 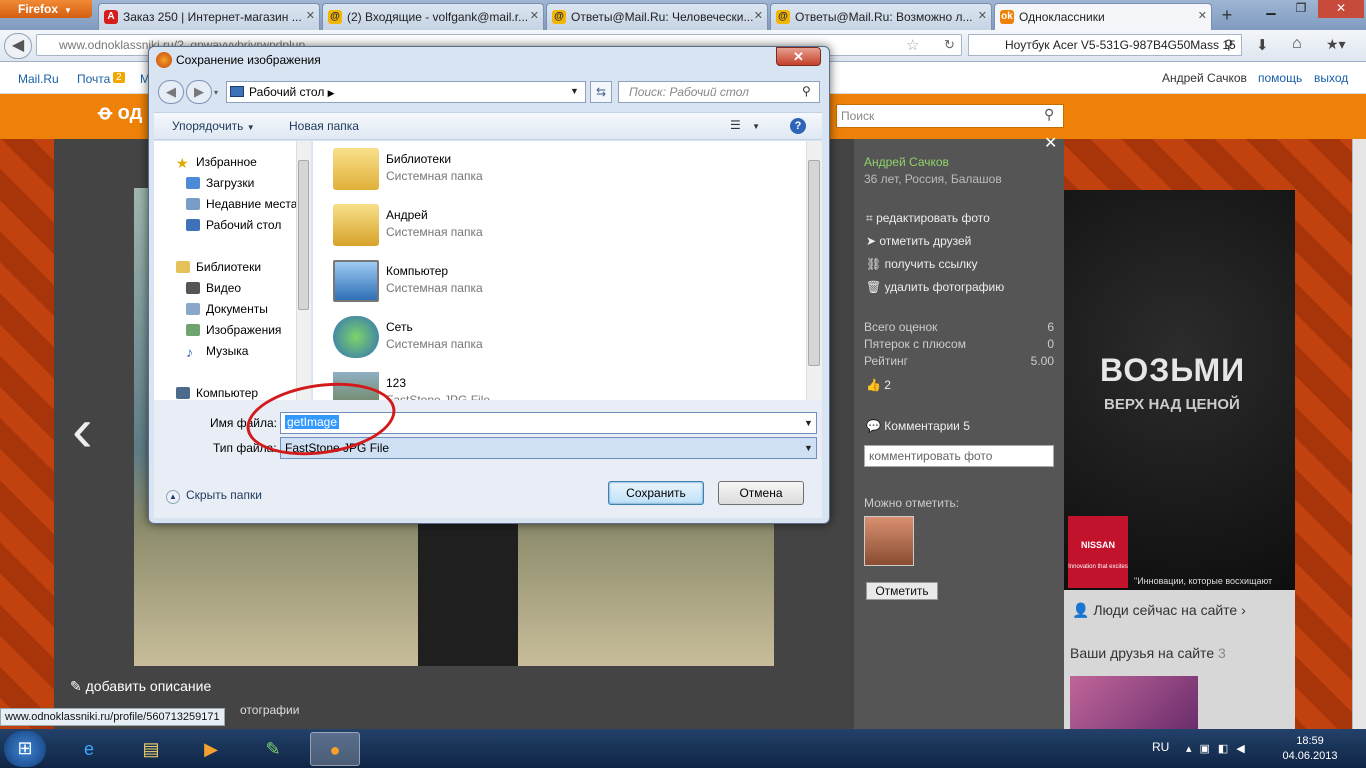 I want to click on language-indicator: RU, so click(x=1160, y=747).